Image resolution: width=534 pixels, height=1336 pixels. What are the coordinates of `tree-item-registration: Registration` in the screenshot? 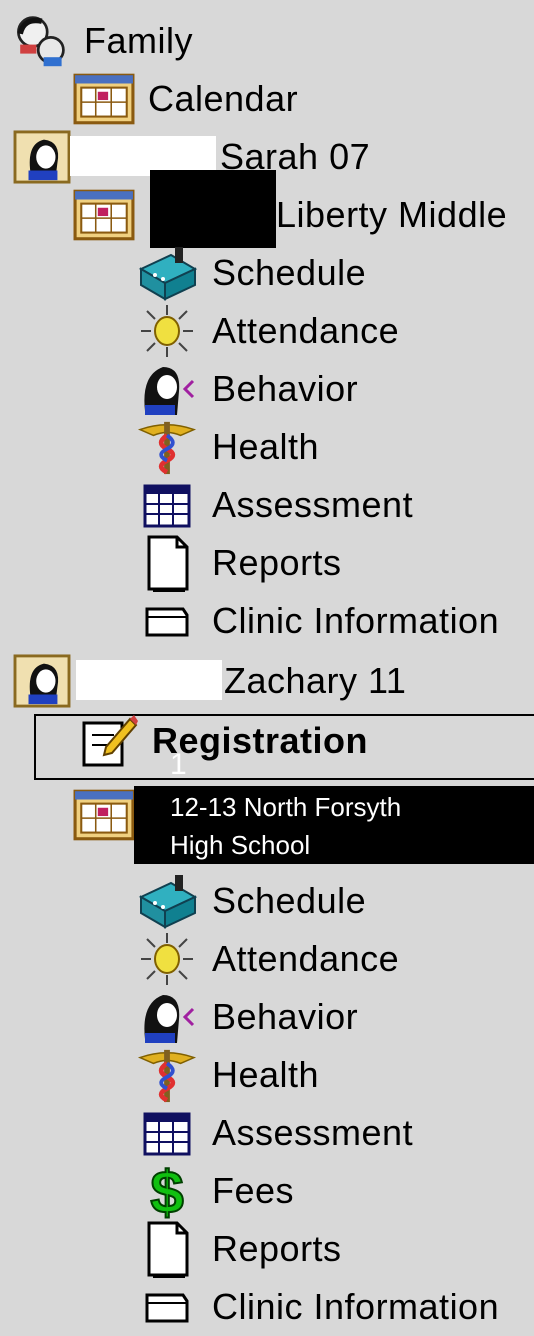 It's located at (222, 741).